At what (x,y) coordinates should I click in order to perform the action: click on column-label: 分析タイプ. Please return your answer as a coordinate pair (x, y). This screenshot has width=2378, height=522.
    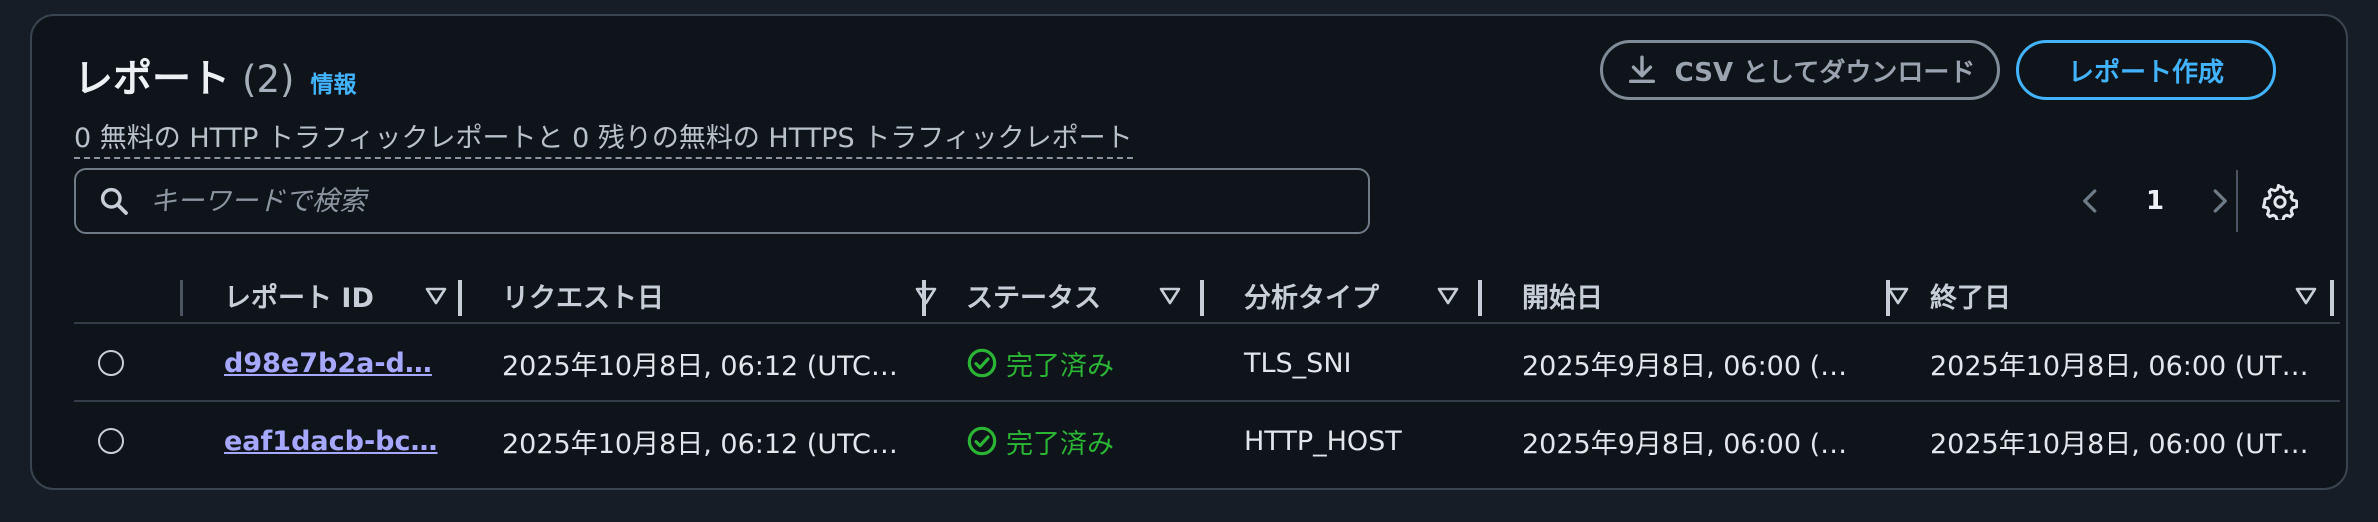
    Looking at the image, I should click on (1311, 298).